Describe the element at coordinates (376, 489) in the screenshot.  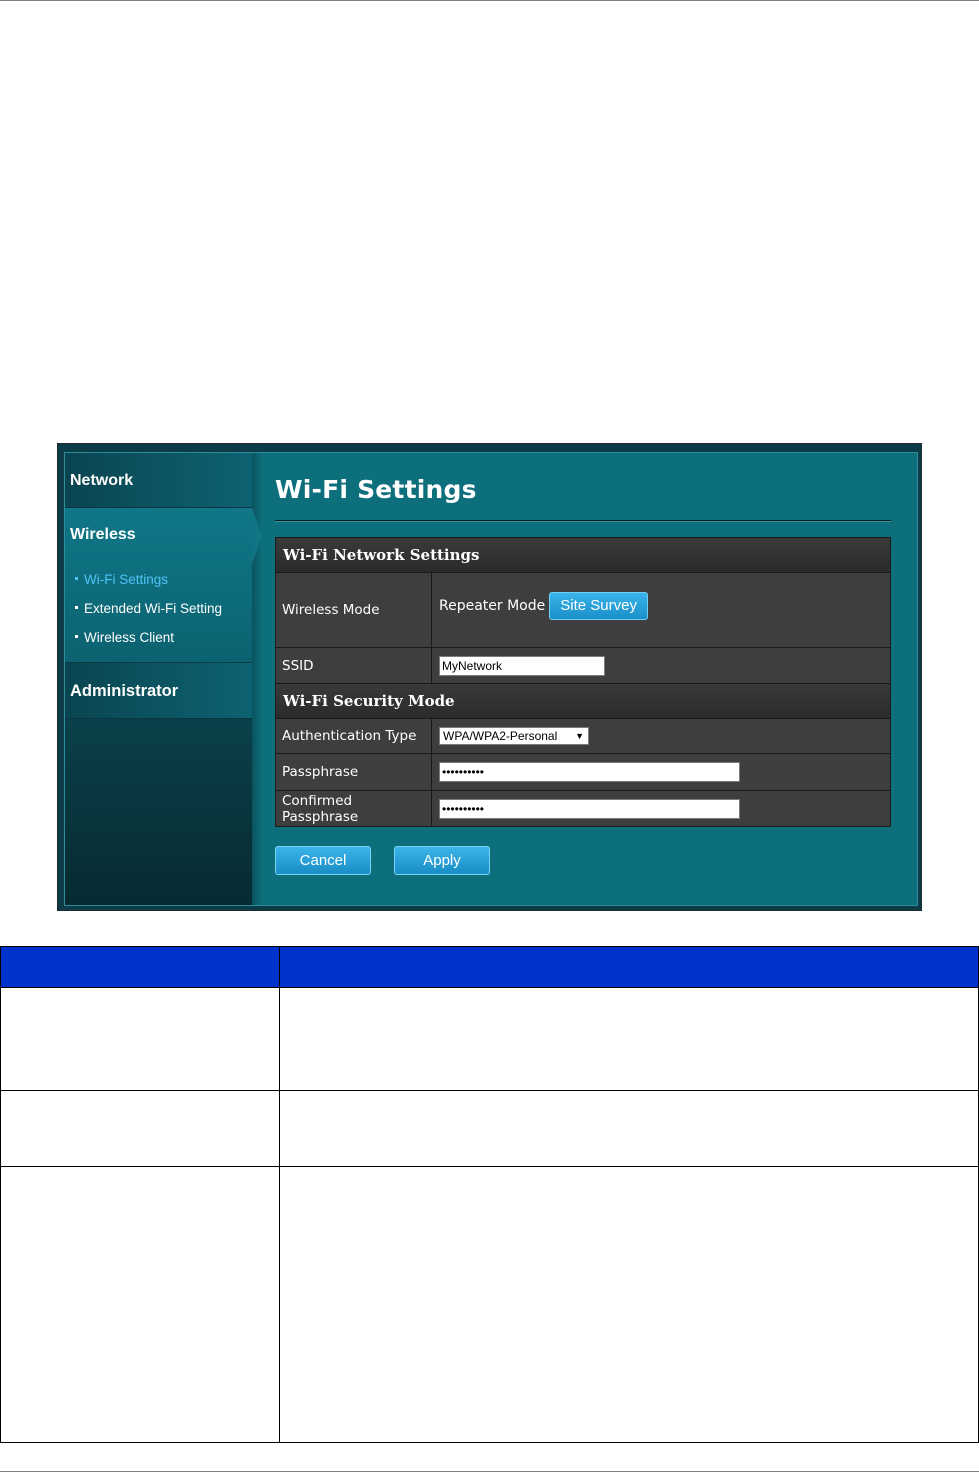
I see `page-title: Wi-Fi Settings` at that location.